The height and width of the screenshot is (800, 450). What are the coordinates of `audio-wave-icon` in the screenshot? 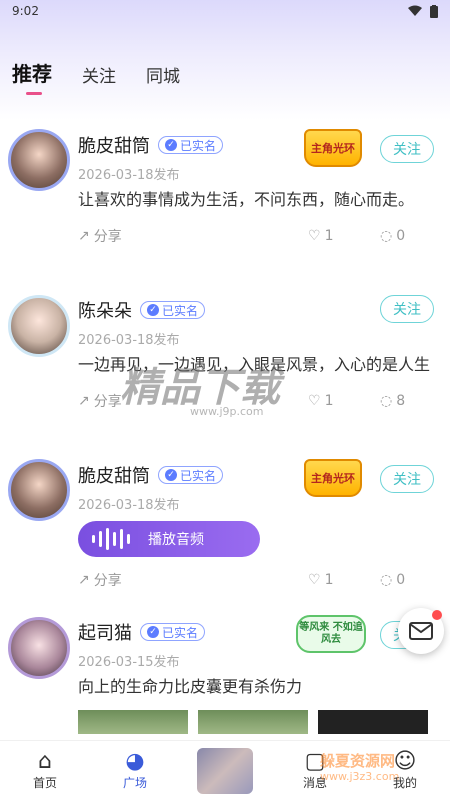 It's located at (111, 539).